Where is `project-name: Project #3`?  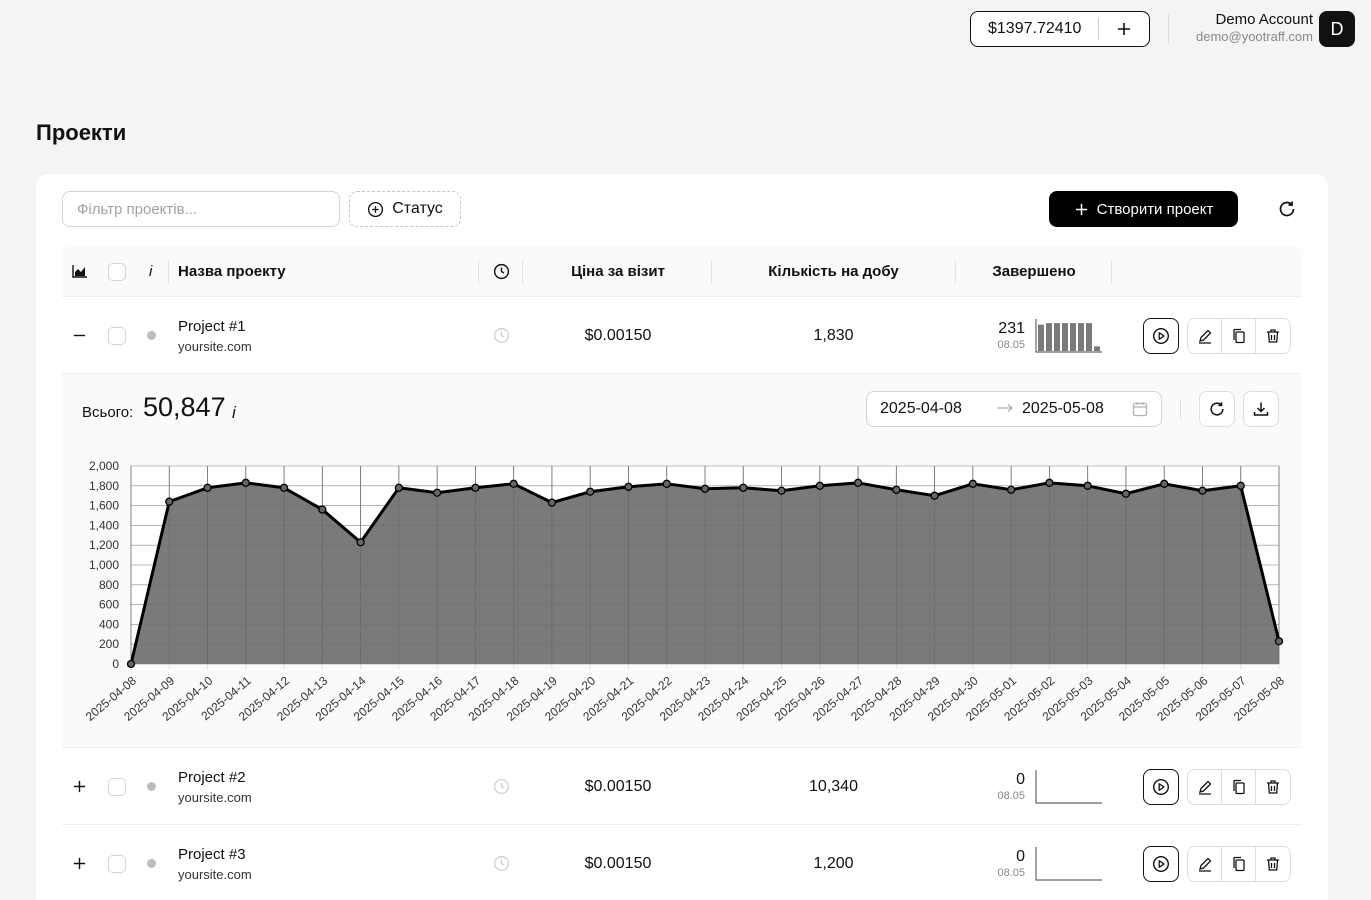 project-name: Project #3 is located at coordinates (215, 855).